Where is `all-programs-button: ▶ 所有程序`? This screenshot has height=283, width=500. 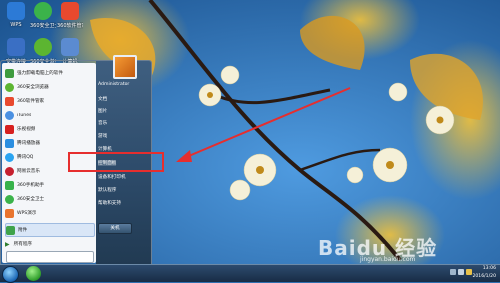
all-programs-button: ▶ 所有程序 is located at coordinates (49, 244).